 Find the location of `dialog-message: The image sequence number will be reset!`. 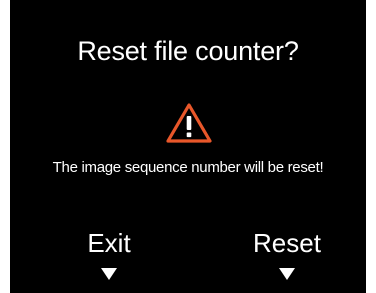

dialog-message: The image sequence number will be reset! is located at coordinates (188, 167).